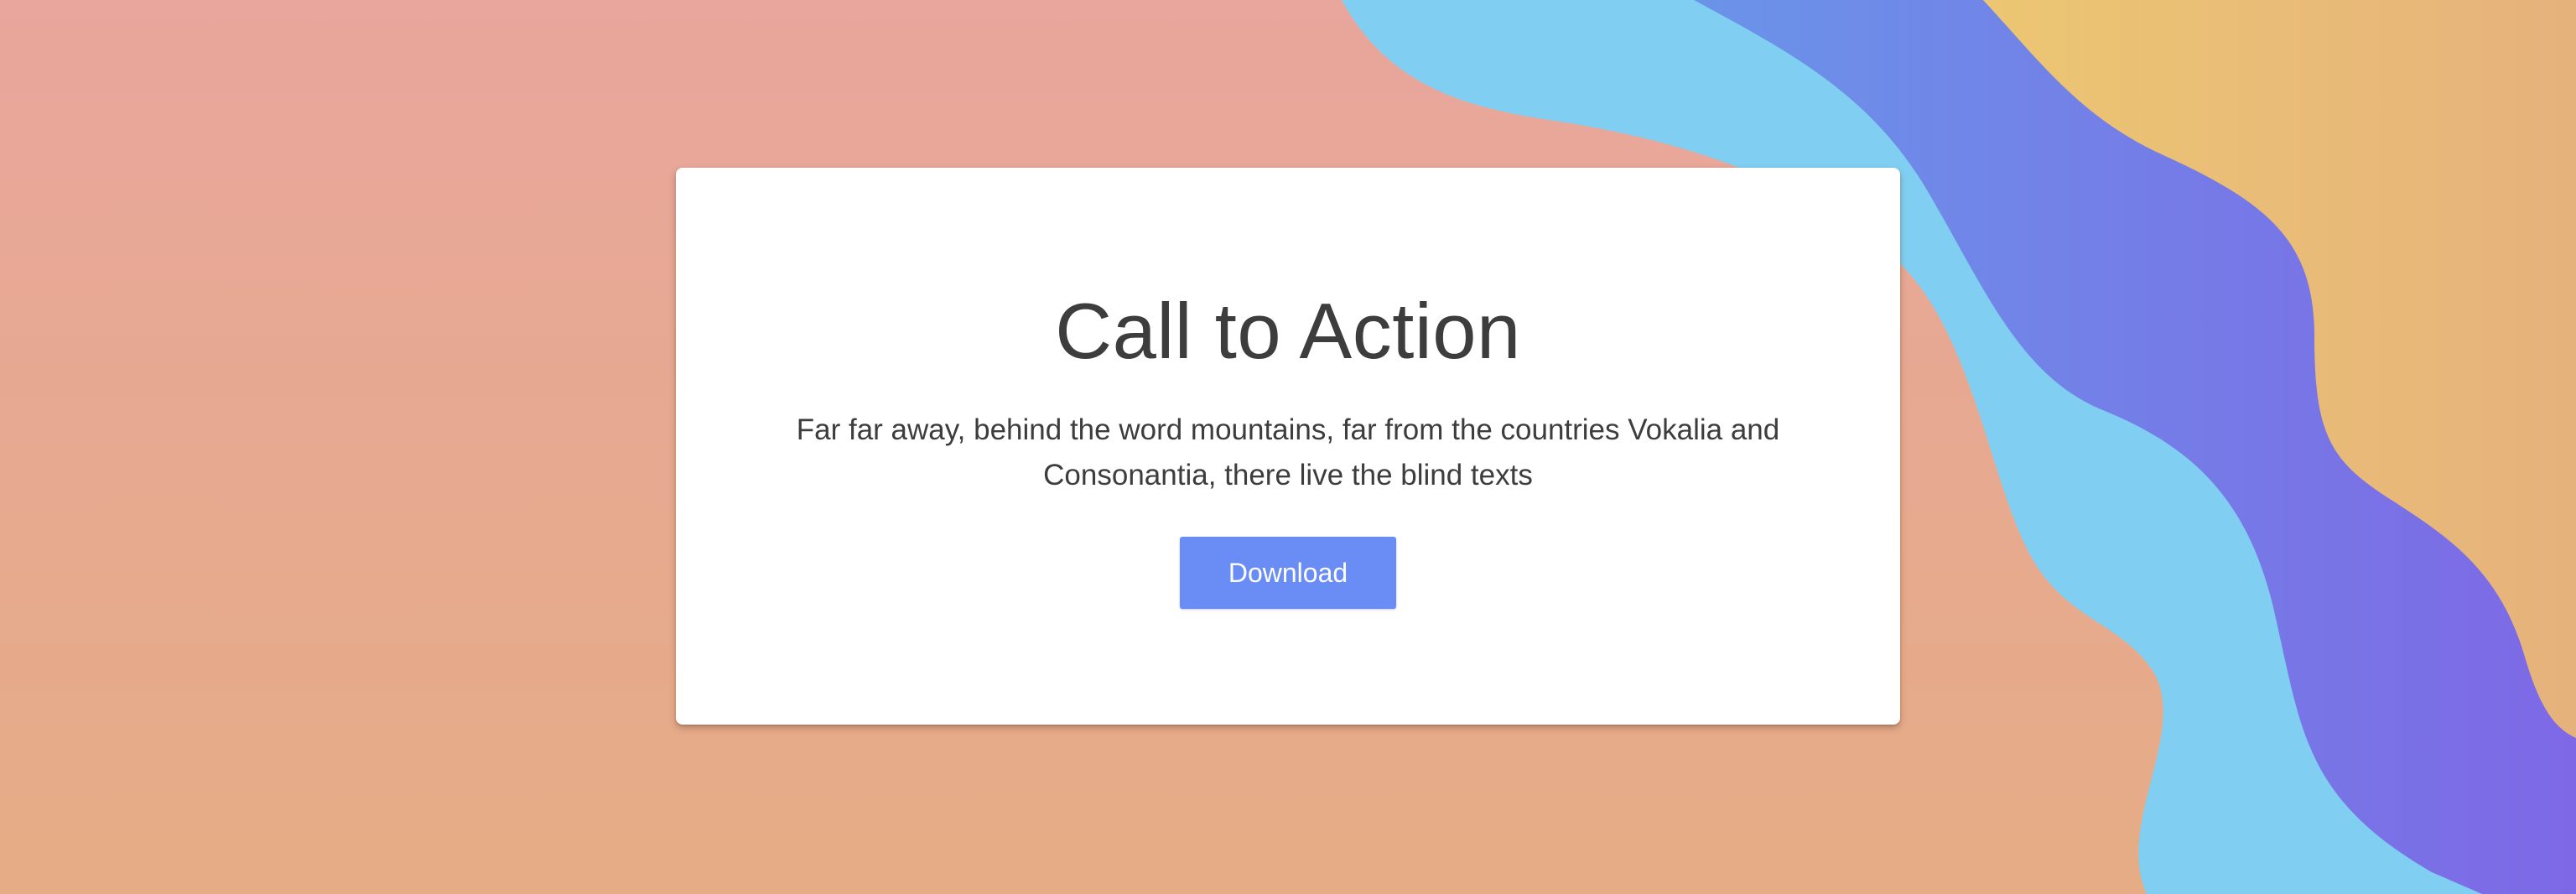 The image size is (2576, 894). I want to click on cta-title: Call to Action, so click(1288, 331).